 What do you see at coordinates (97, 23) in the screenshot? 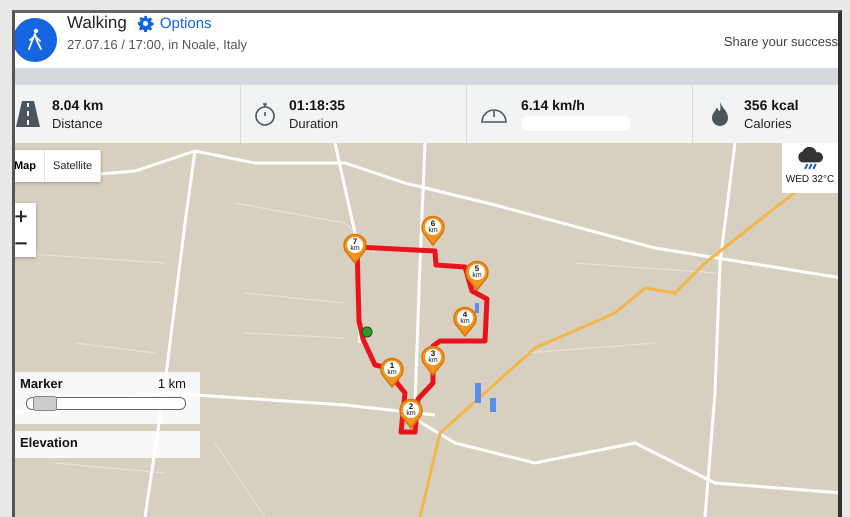
I see `activity-title: Walking` at bounding box center [97, 23].